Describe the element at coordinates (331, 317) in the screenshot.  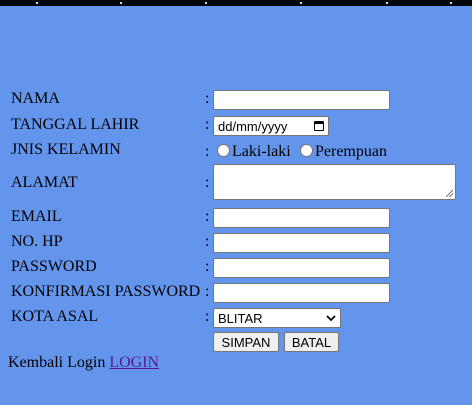
I see `chevron-down-icon` at that location.